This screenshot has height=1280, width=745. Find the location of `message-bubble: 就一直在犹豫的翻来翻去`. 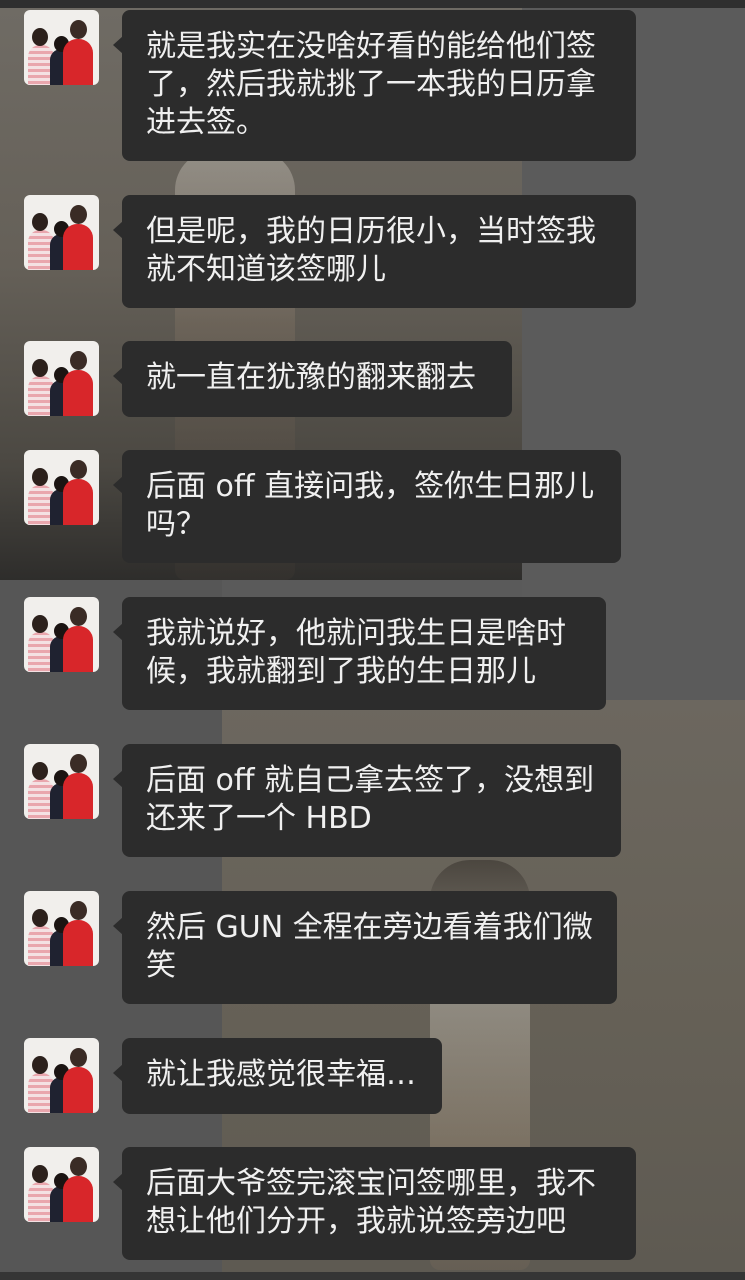

message-bubble: 就一直在犹豫的翻来翻去 is located at coordinates (312, 379).